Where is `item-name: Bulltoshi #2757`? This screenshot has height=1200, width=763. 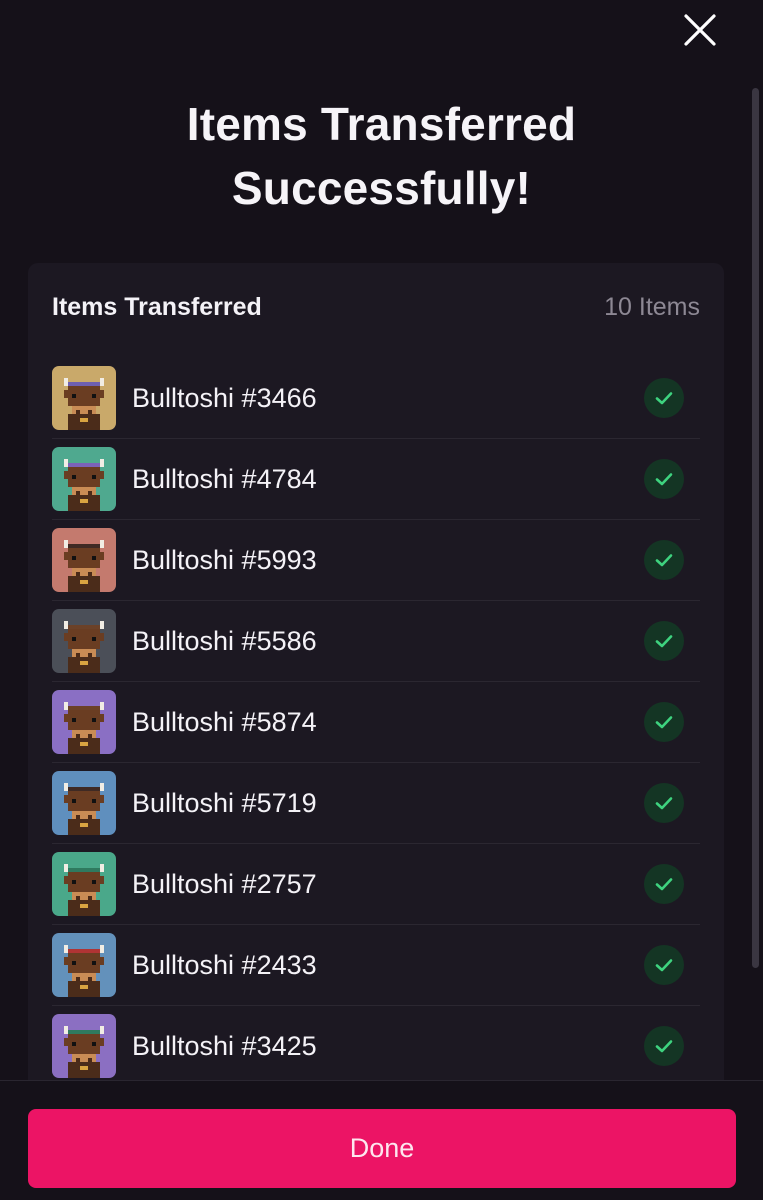 item-name: Bulltoshi #2757 is located at coordinates (224, 883).